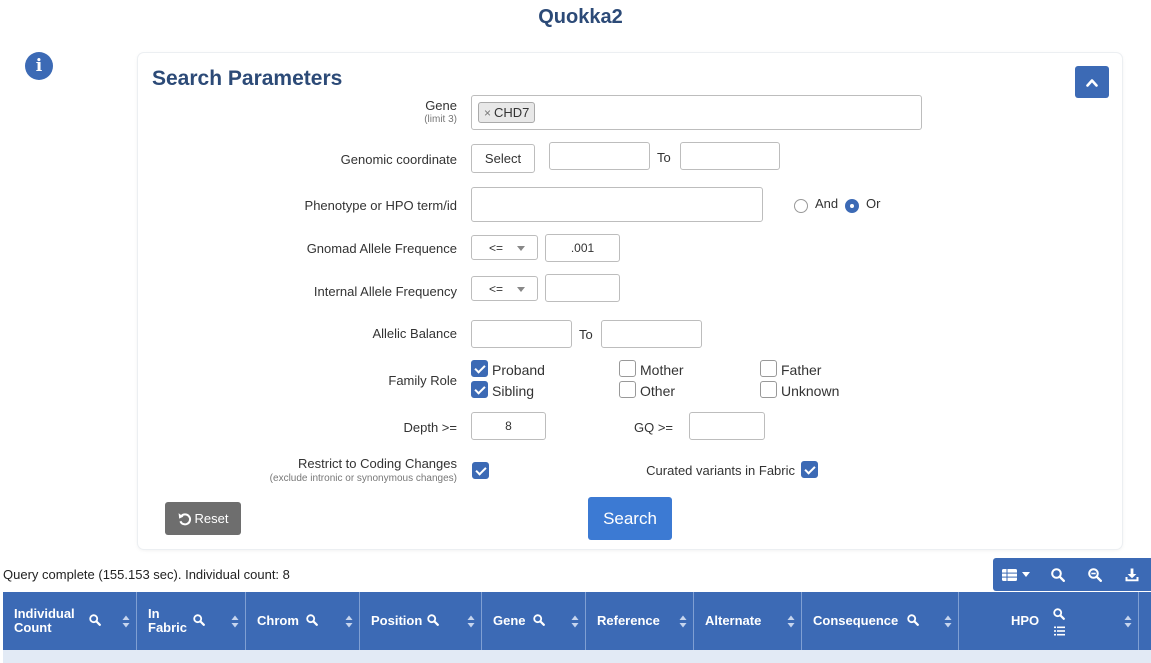 This screenshot has height=663, width=1151. I want to click on other-checkbox, so click(627, 389).